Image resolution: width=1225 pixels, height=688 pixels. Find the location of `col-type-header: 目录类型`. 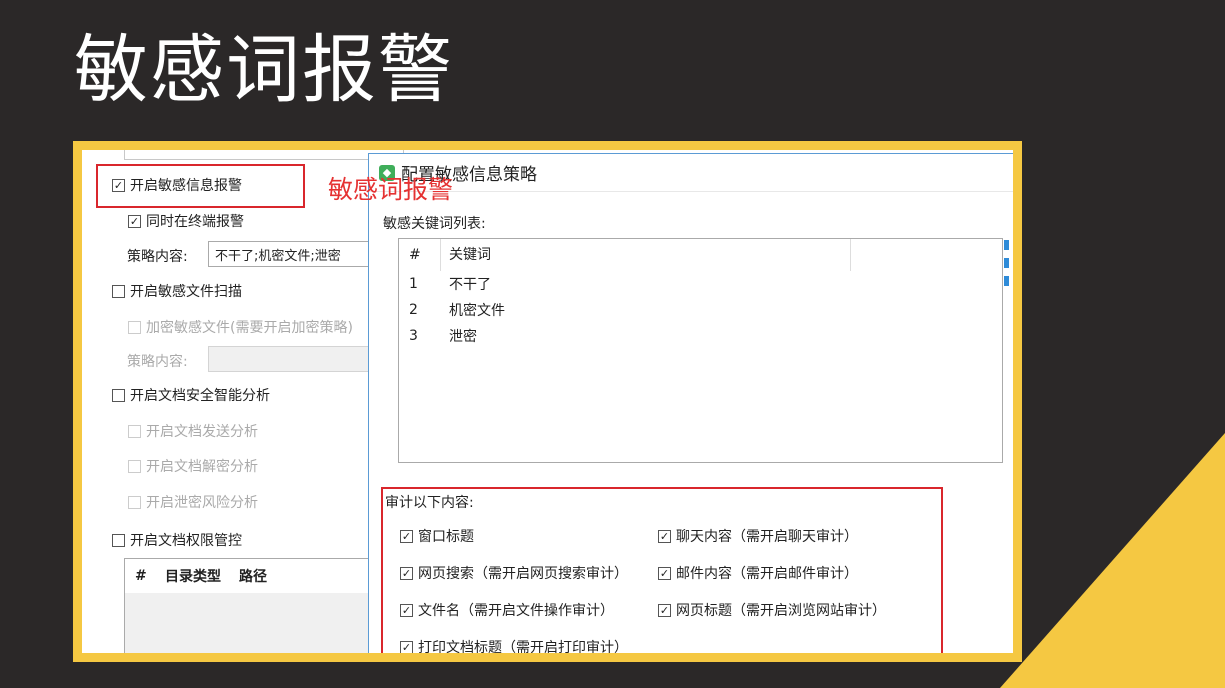

col-type-header: 目录类型 is located at coordinates (193, 577).